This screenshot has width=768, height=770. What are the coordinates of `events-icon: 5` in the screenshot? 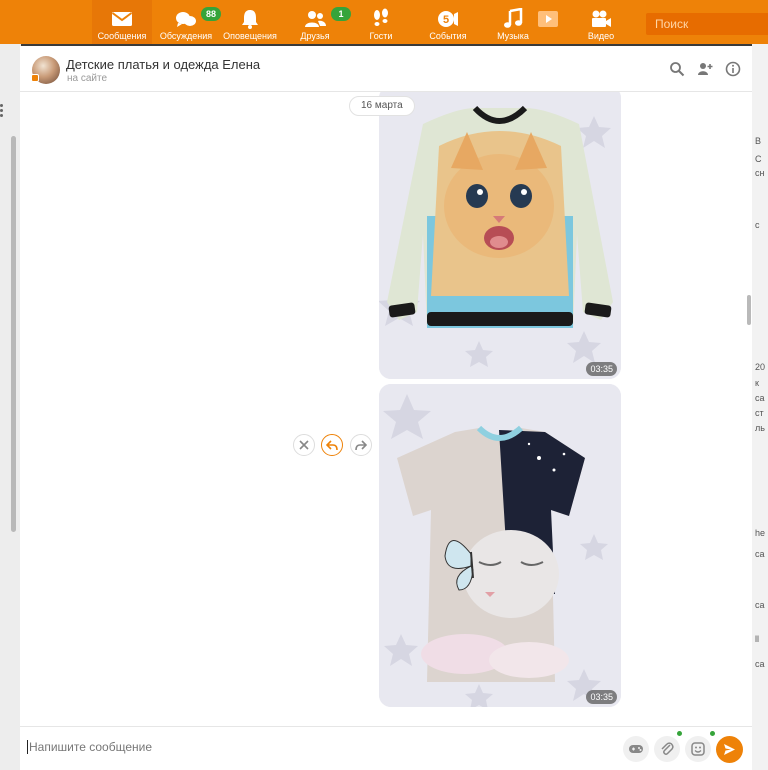 It's located at (448, 19).